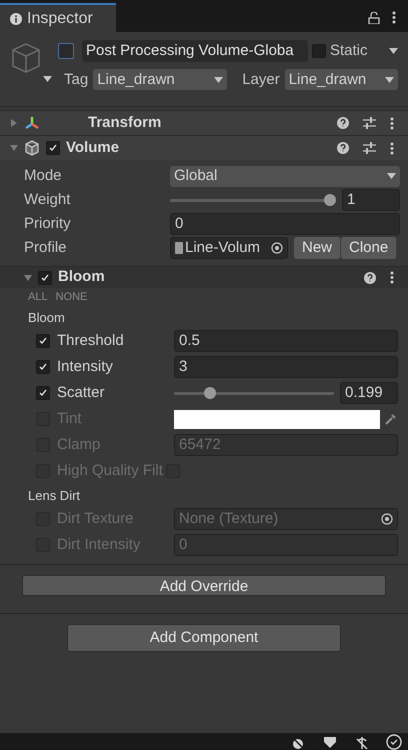 The width and height of the screenshot is (408, 750). Describe the element at coordinates (47, 318) in the screenshot. I see `group-label: Bloom` at that location.